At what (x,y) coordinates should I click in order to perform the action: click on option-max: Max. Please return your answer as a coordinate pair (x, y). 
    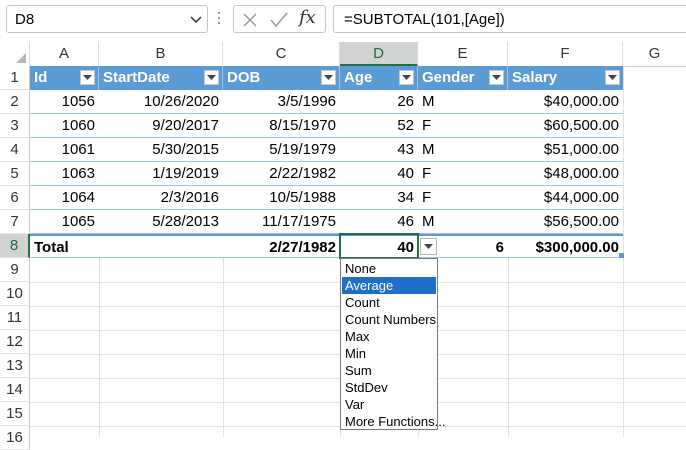
    Looking at the image, I should click on (389, 336).